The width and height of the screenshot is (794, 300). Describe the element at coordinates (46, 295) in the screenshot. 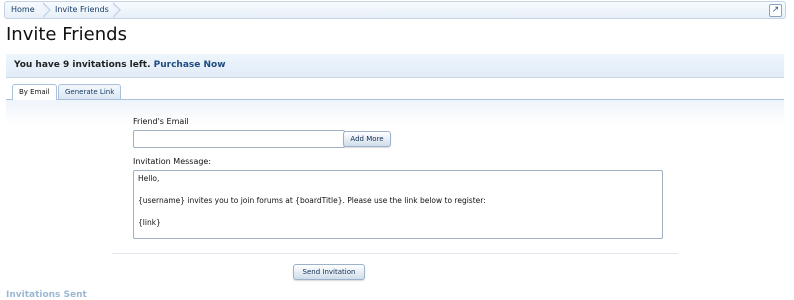

I see `invitations-sent-heading: Invitations Sent` at that location.